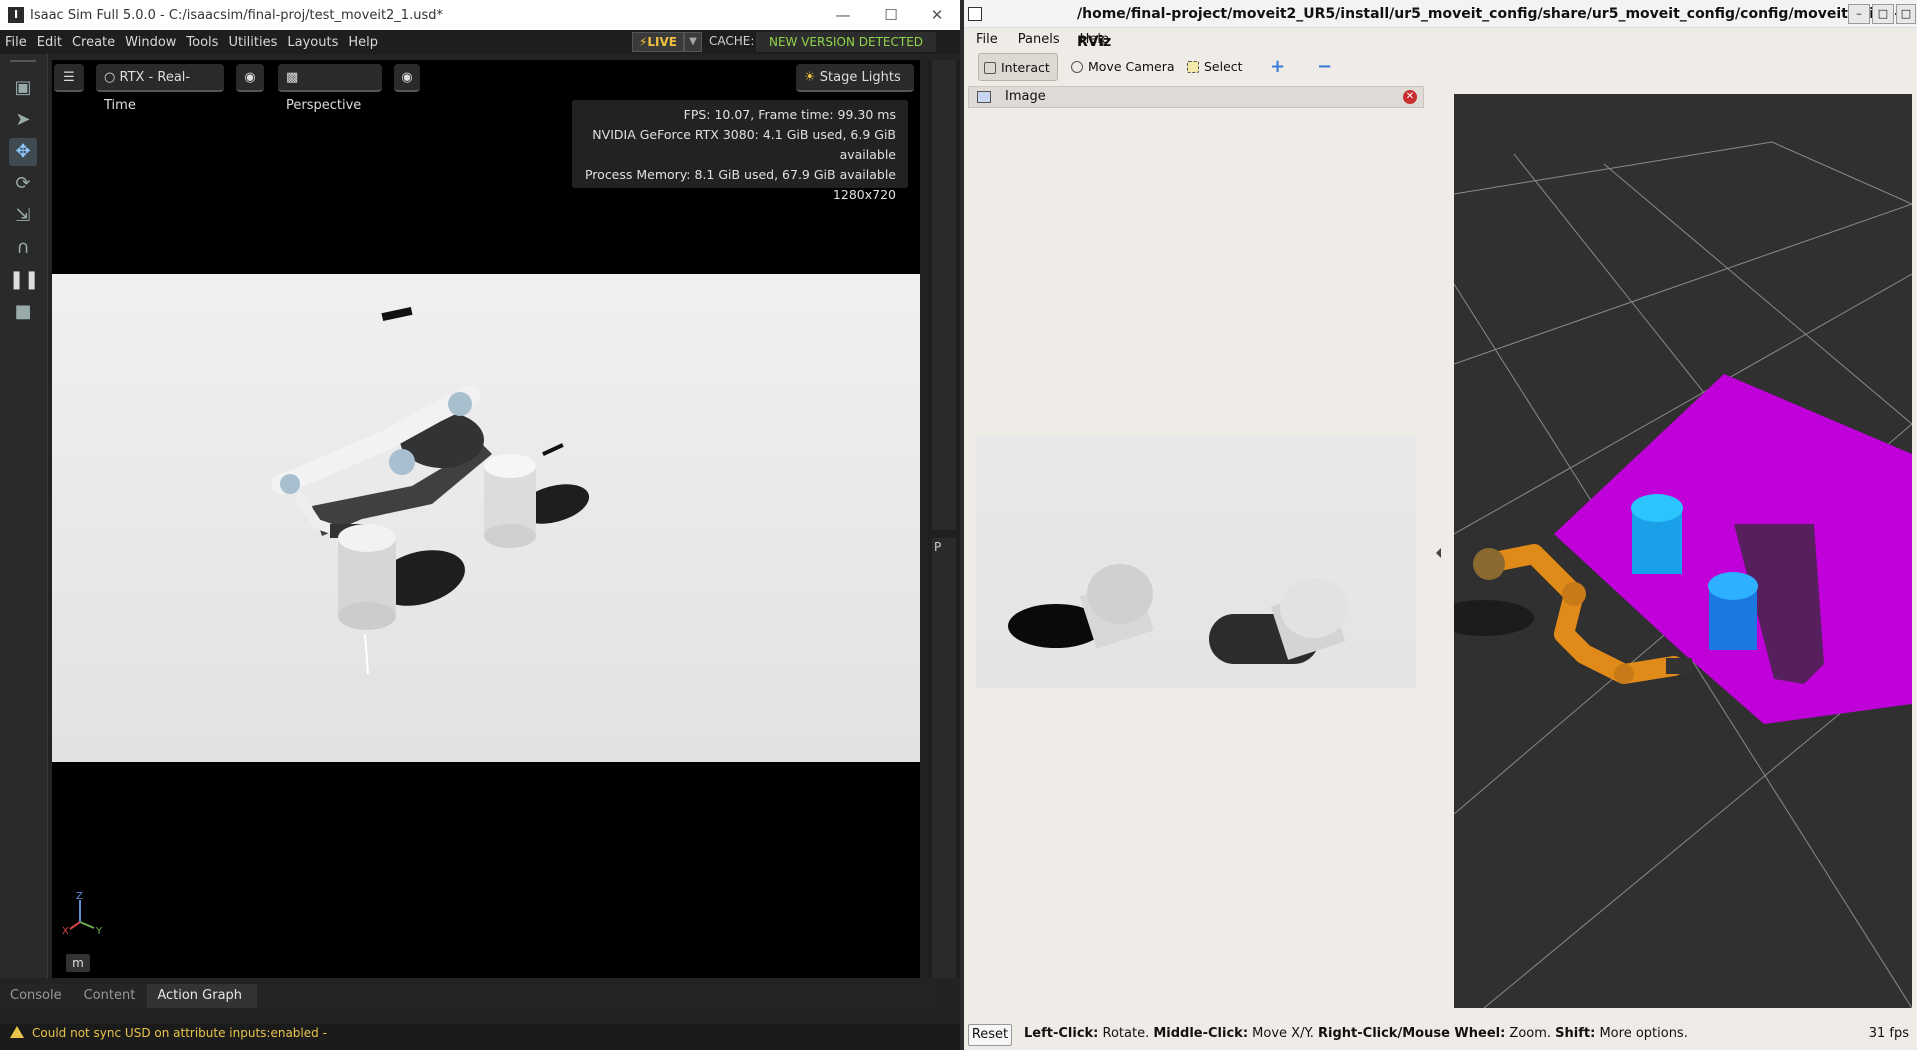 Image resolution: width=1917 pixels, height=1050 pixels. What do you see at coordinates (1410, 97) in the screenshot?
I see `close-panel-icon: ✕` at bounding box center [1410, 97].